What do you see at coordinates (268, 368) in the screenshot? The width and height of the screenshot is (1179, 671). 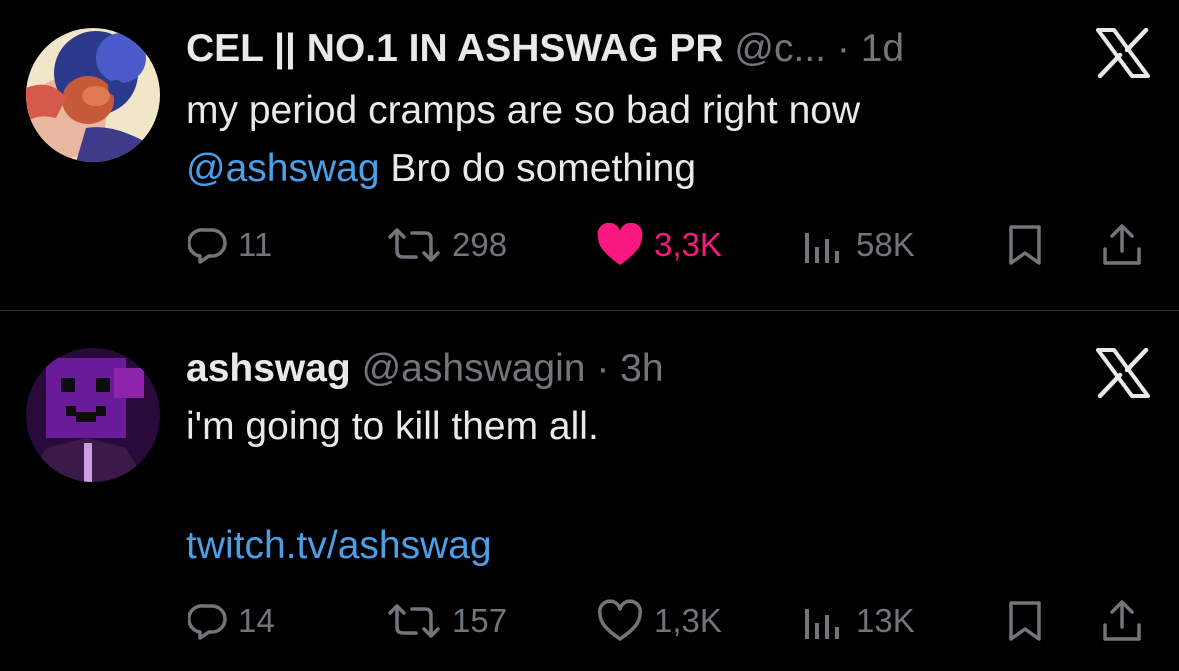 I see `author-name: ashswag` at bounding box center [268, 368].